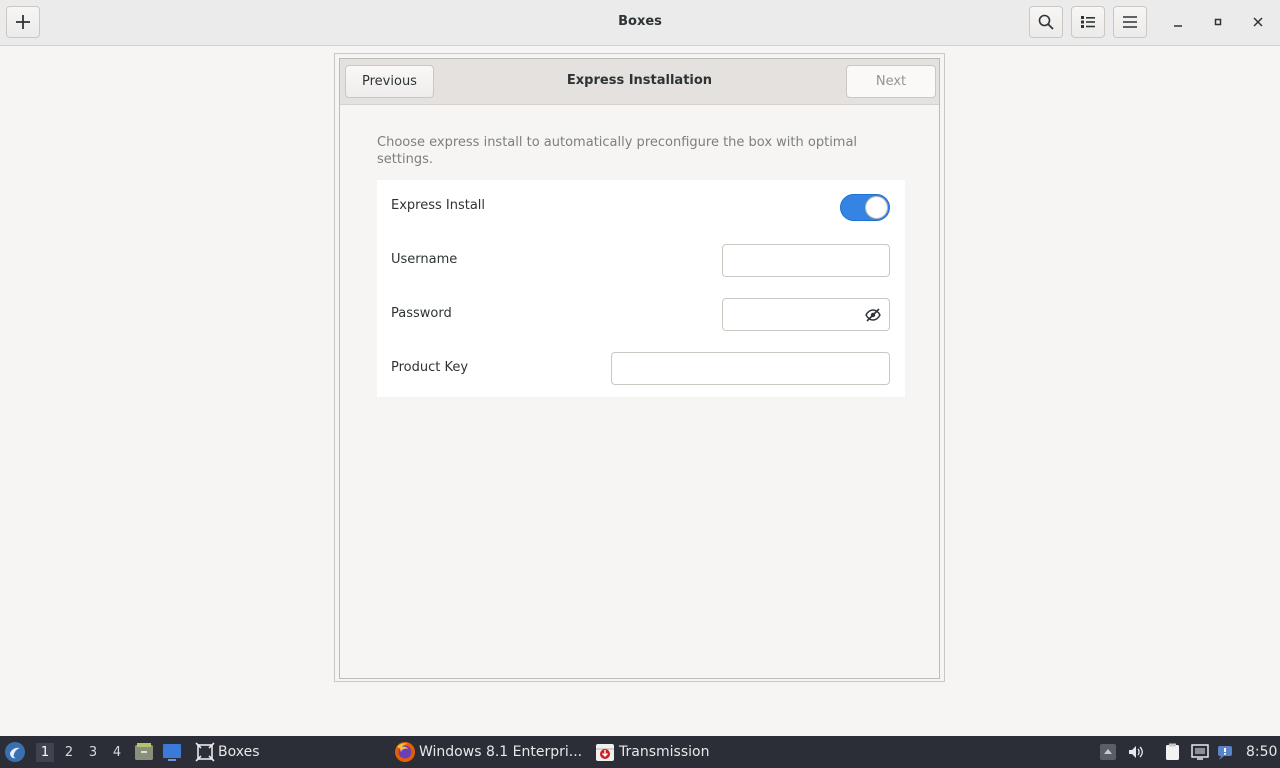  I want to click on express-install-label: Express Install, so click(438, 205).